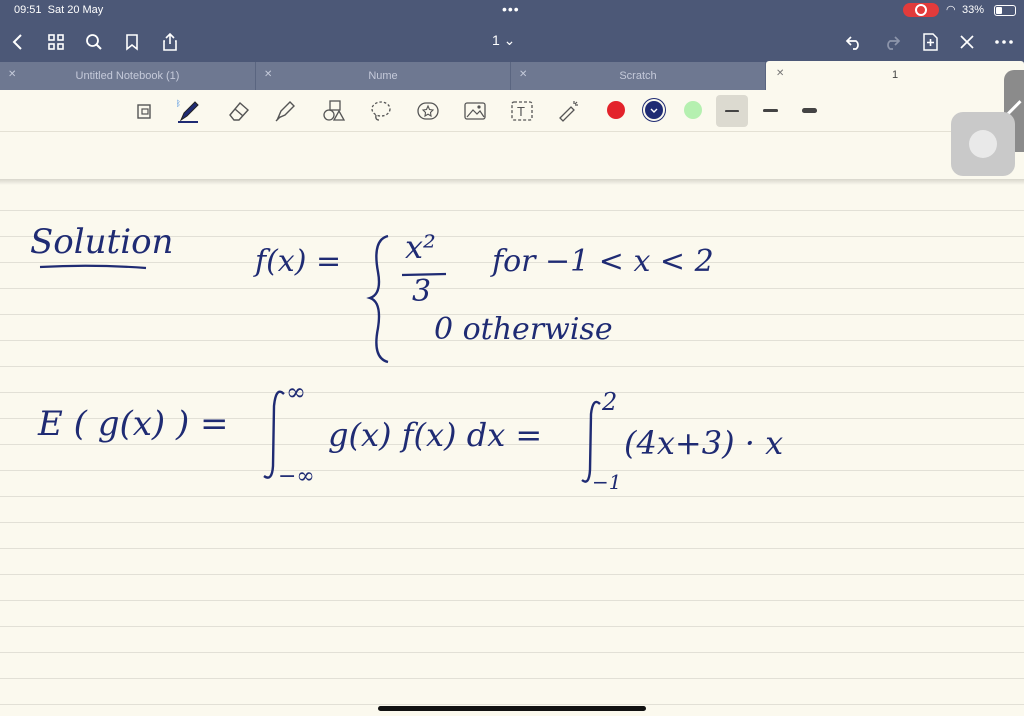 The width and height of the screenshot is (1024, 716). I want to click on integral-lower-limit: −∞, so click(296, 476).